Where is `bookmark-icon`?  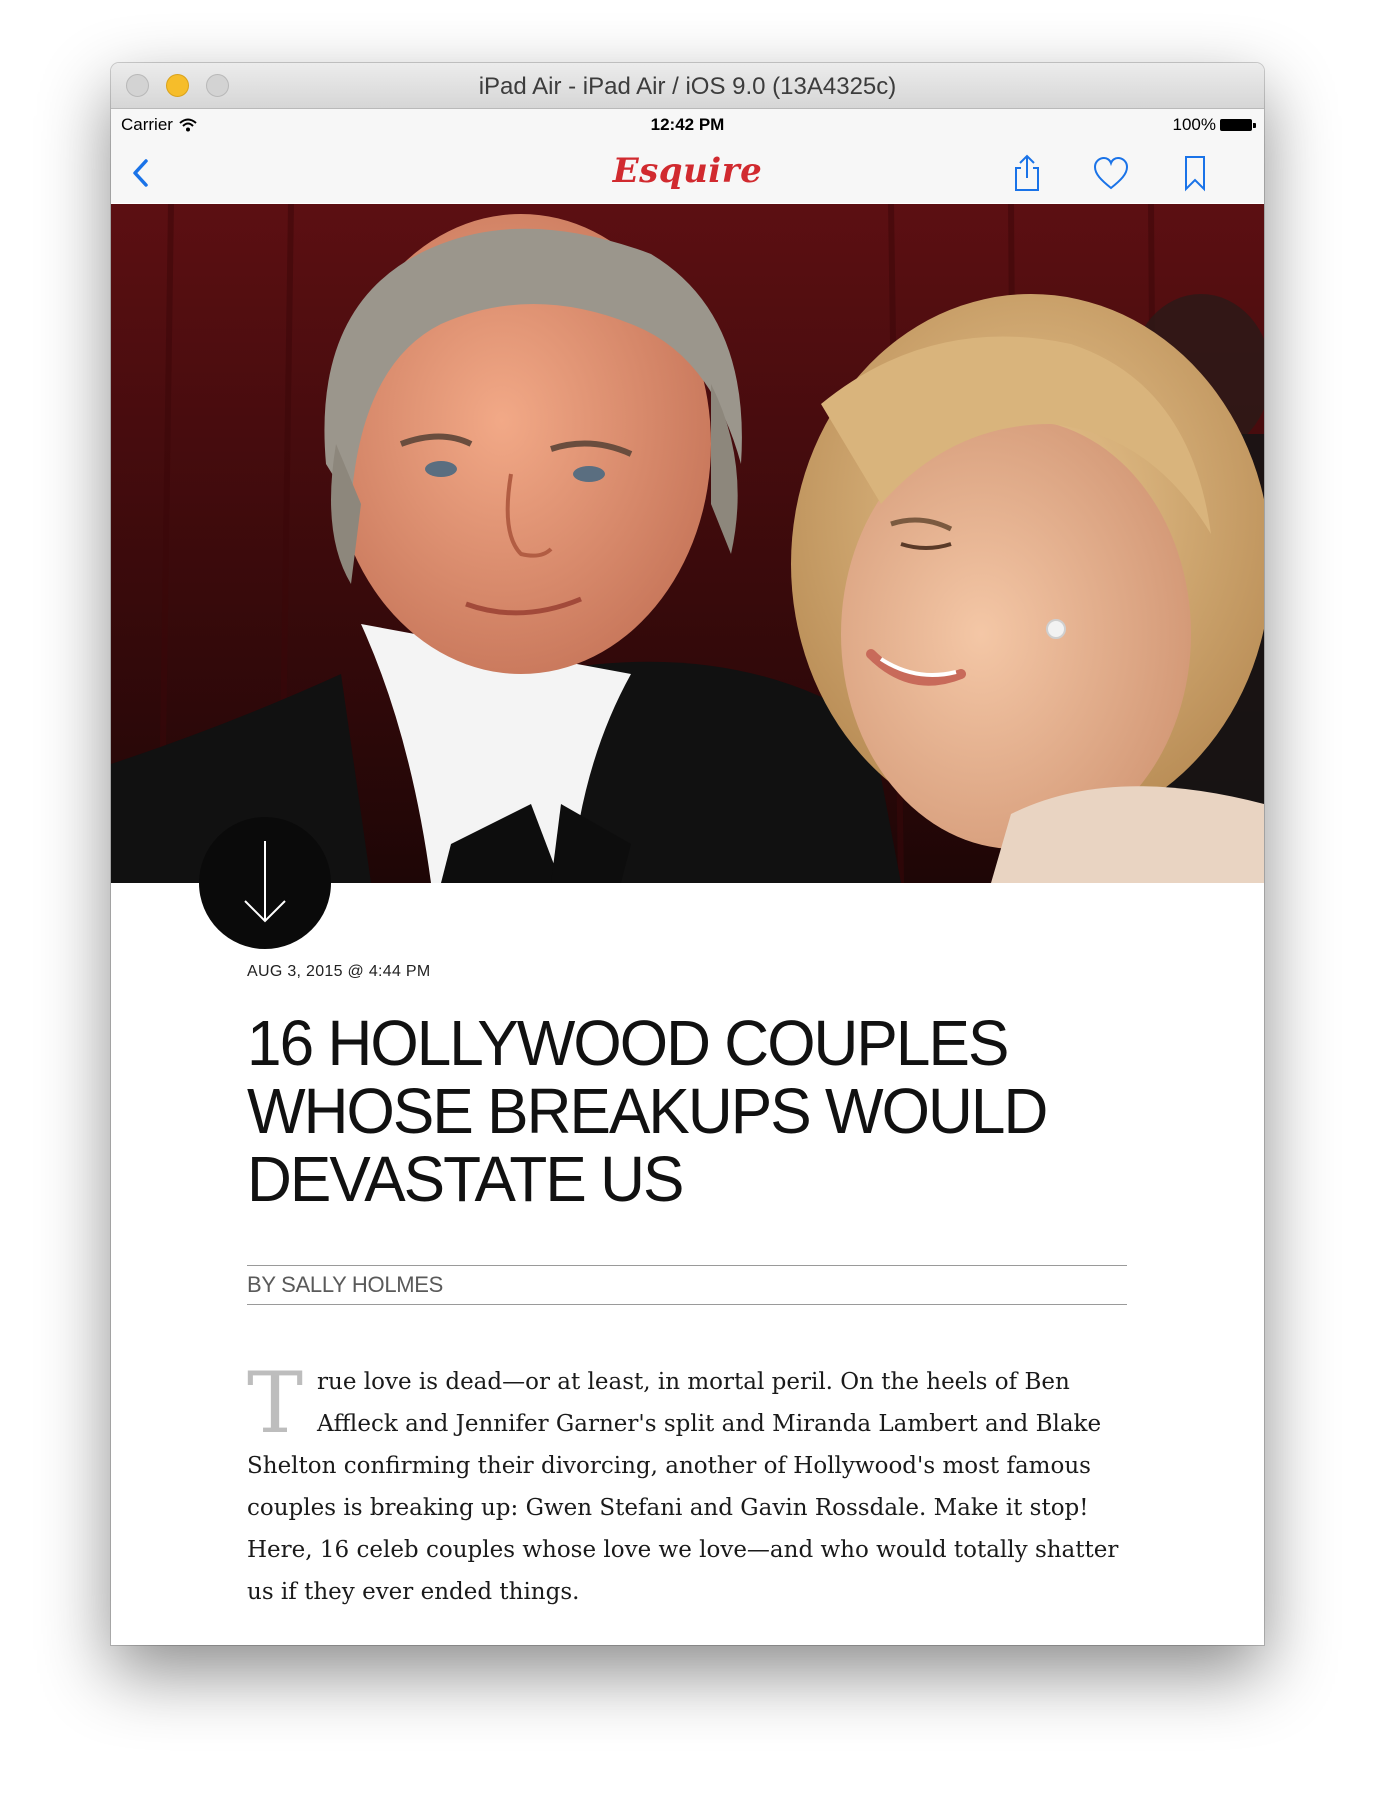 bookmark-icon is located at coordinates (1195, 173).